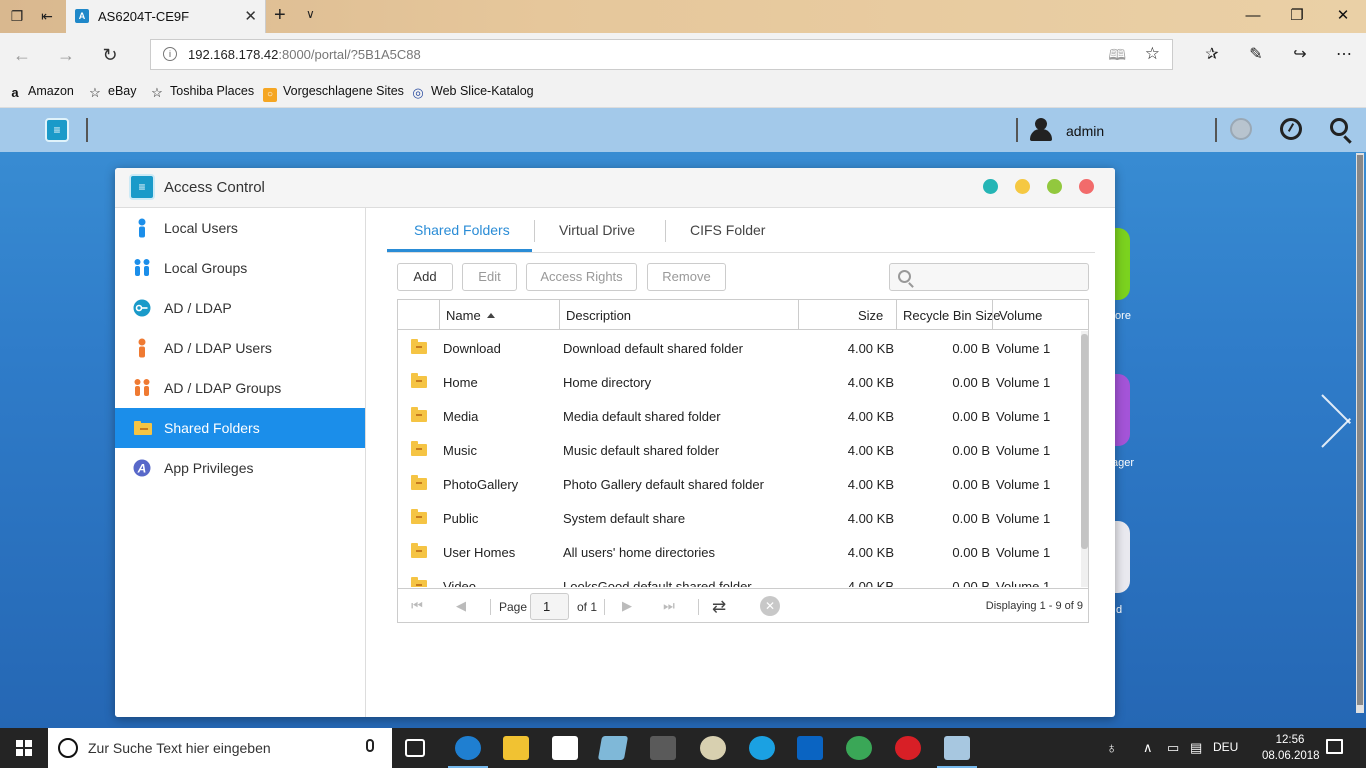 The image size is (1366, 768). I want to click on tab-close-icon: ✕, so click(250, 16).